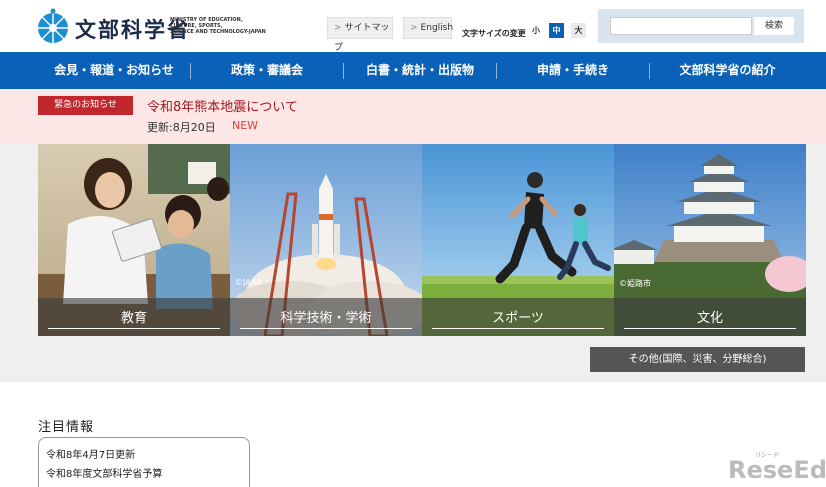 This screenshot has height=487, width=826. Describe the element at coordinates (66, 427) in the screenshot. I see `attention-heading: 注目情報` at that location.